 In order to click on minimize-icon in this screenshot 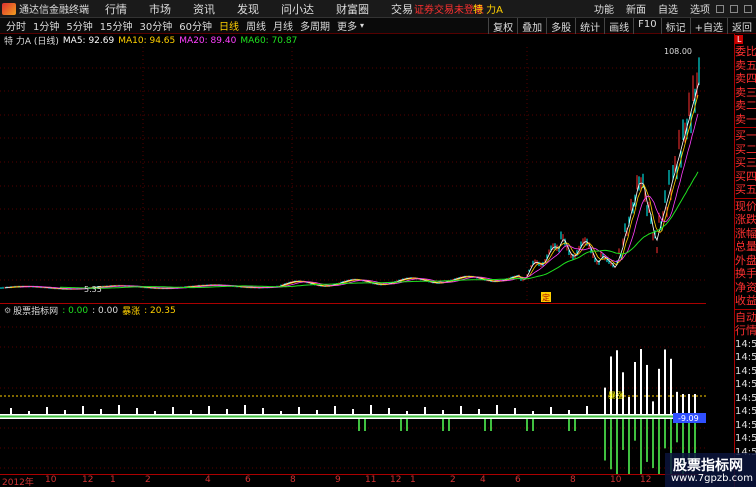, I will do `click(720, 8)`.